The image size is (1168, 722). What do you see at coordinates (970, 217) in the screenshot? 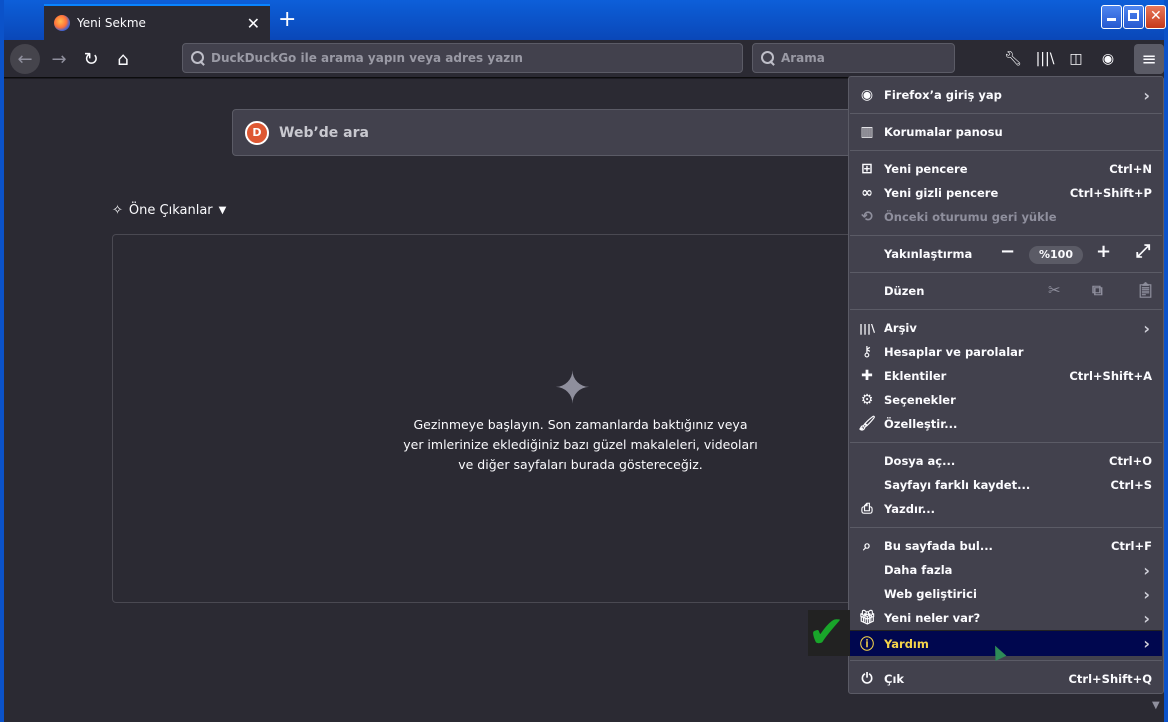
I see `menu-label: Önceki oturumu geri yükle` at bounding box center [970, 217].